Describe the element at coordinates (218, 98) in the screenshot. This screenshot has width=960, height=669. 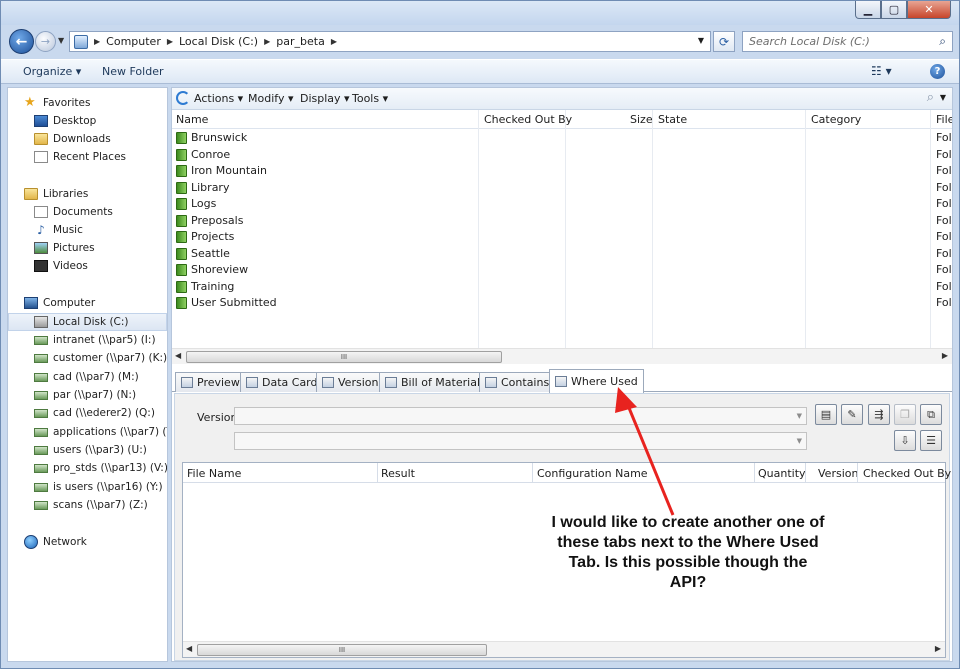
I see `actions-menu: Actions ▾` at that location.